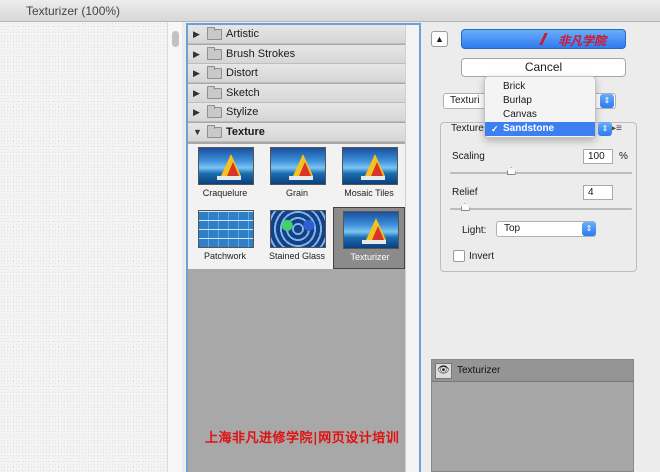 The image size is (660, 472). What do you see at coordinates (370, 257) in the screenshot?
I see `filter-label: Texturizer` at bounding box center [370, 257].